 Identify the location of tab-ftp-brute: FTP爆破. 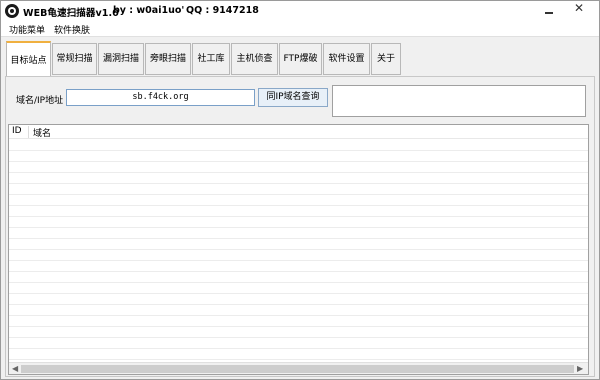
(300, 59).